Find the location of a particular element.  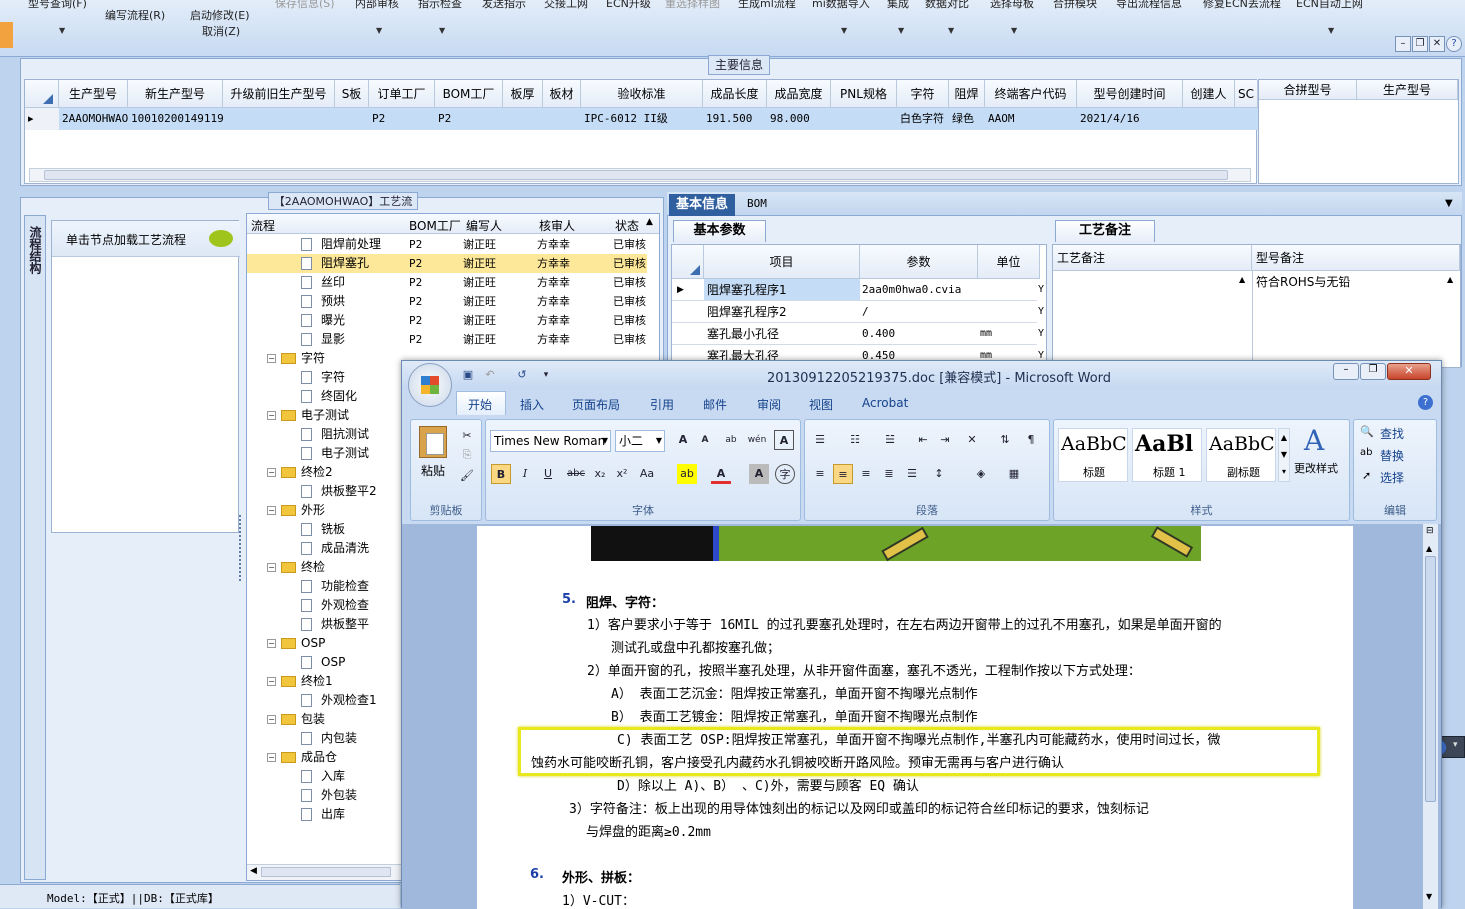

style-title: AaBbC 标题 is located at coordinates (1093, 455).